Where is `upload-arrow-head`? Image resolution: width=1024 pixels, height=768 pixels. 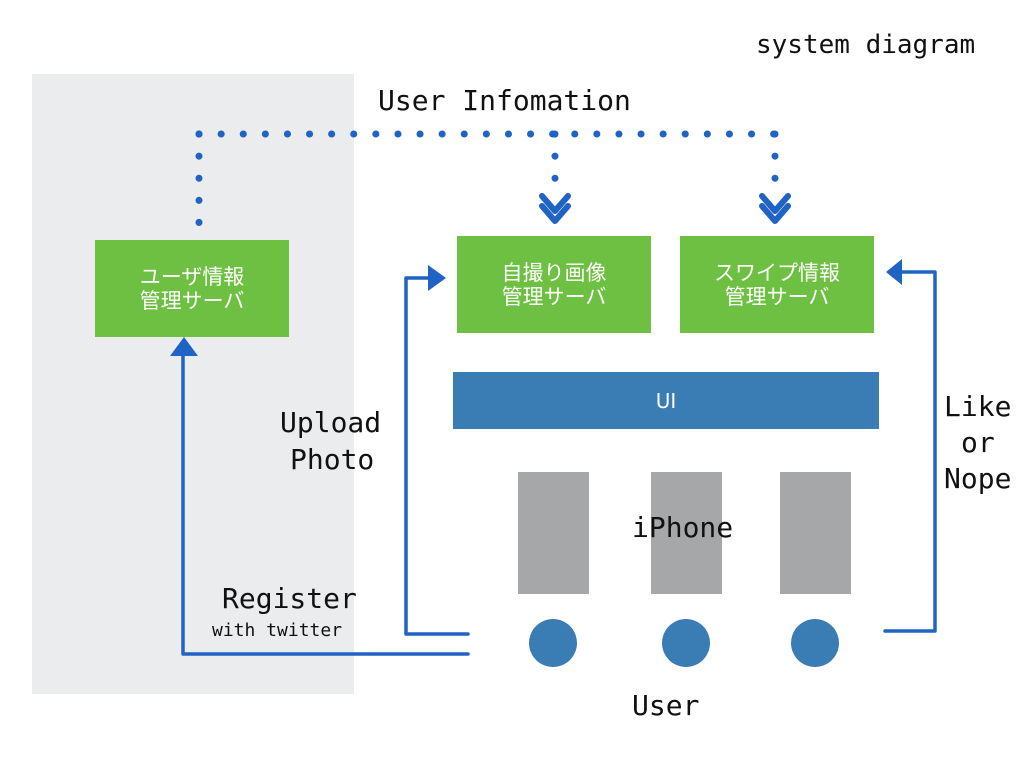
upload-arrow-head is located at coordinates (437, 278).